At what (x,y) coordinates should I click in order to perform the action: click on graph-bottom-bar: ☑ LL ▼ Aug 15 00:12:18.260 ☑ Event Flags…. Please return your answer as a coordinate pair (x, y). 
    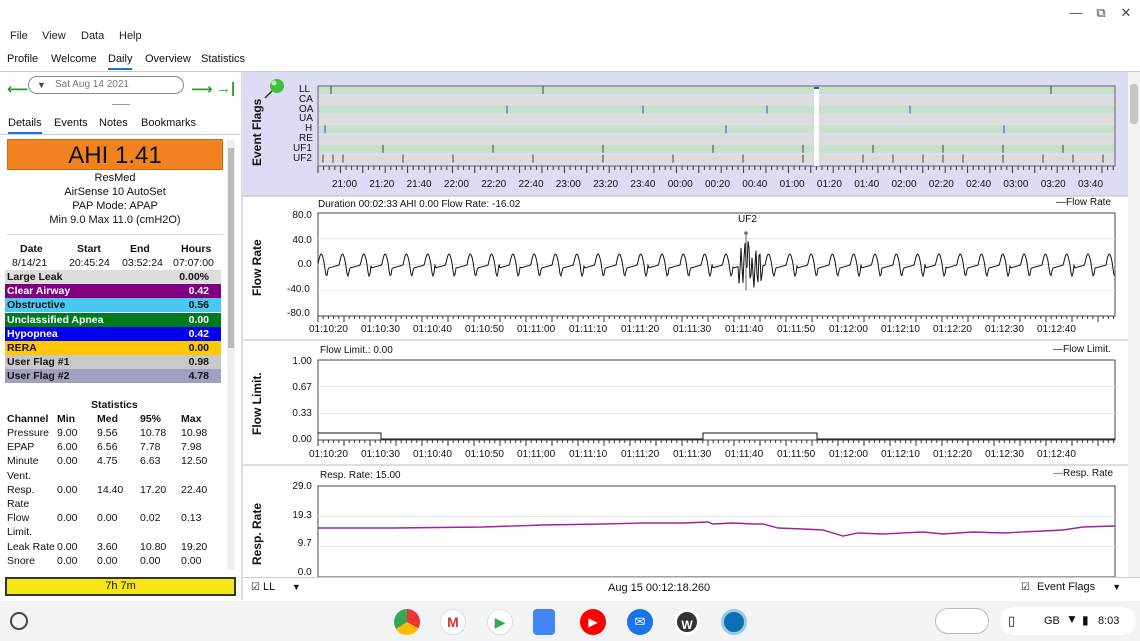
    Looking at the image, I should click on (691, 588).